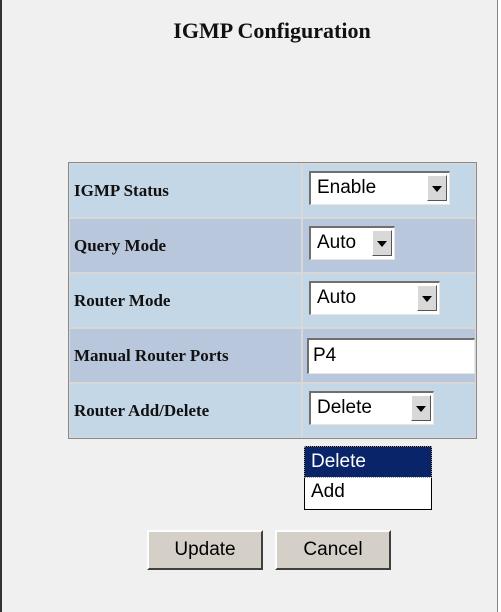  I want to click on router-mode-cell: Auto, so click(389, 300).